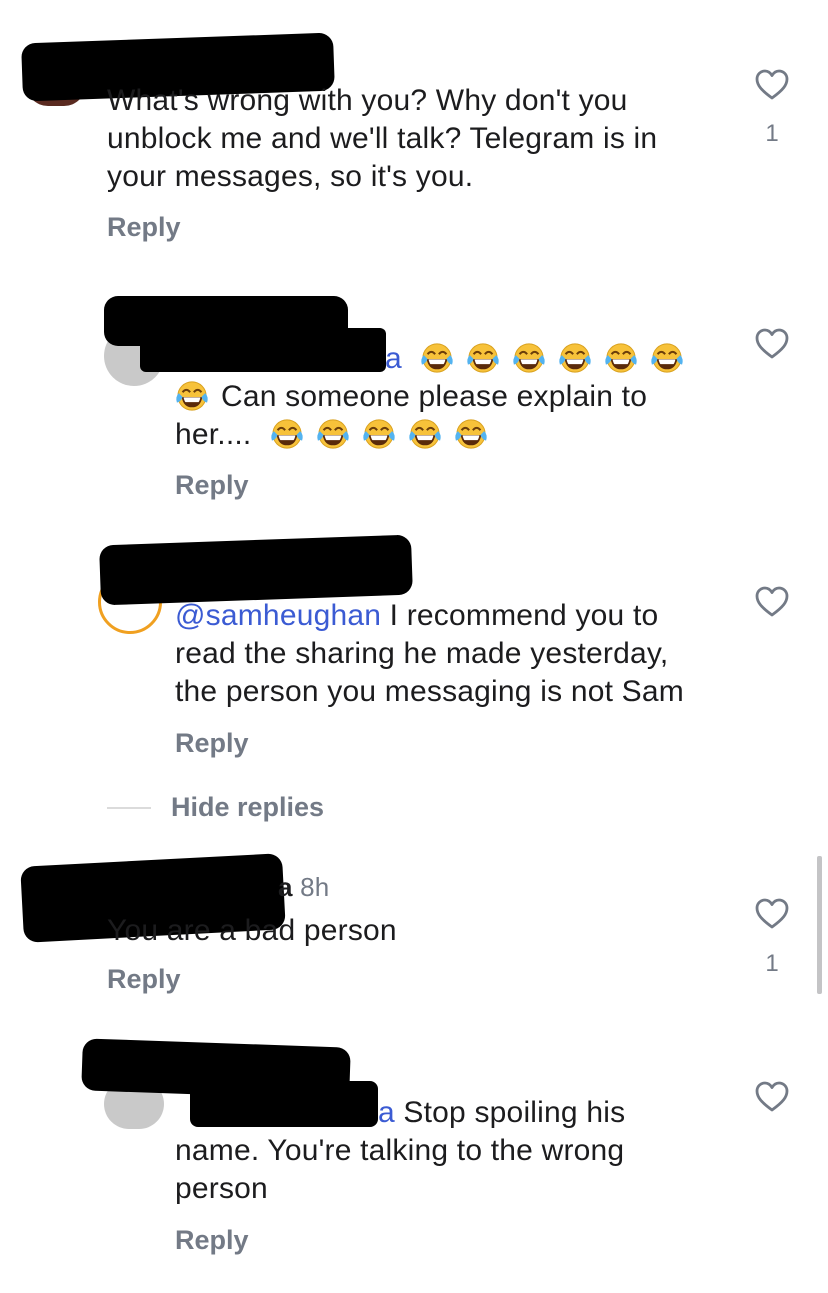 This screenshot has width=828, height=1293. I want to click on hide-replies-button: Hide replies, so click(247, 807).